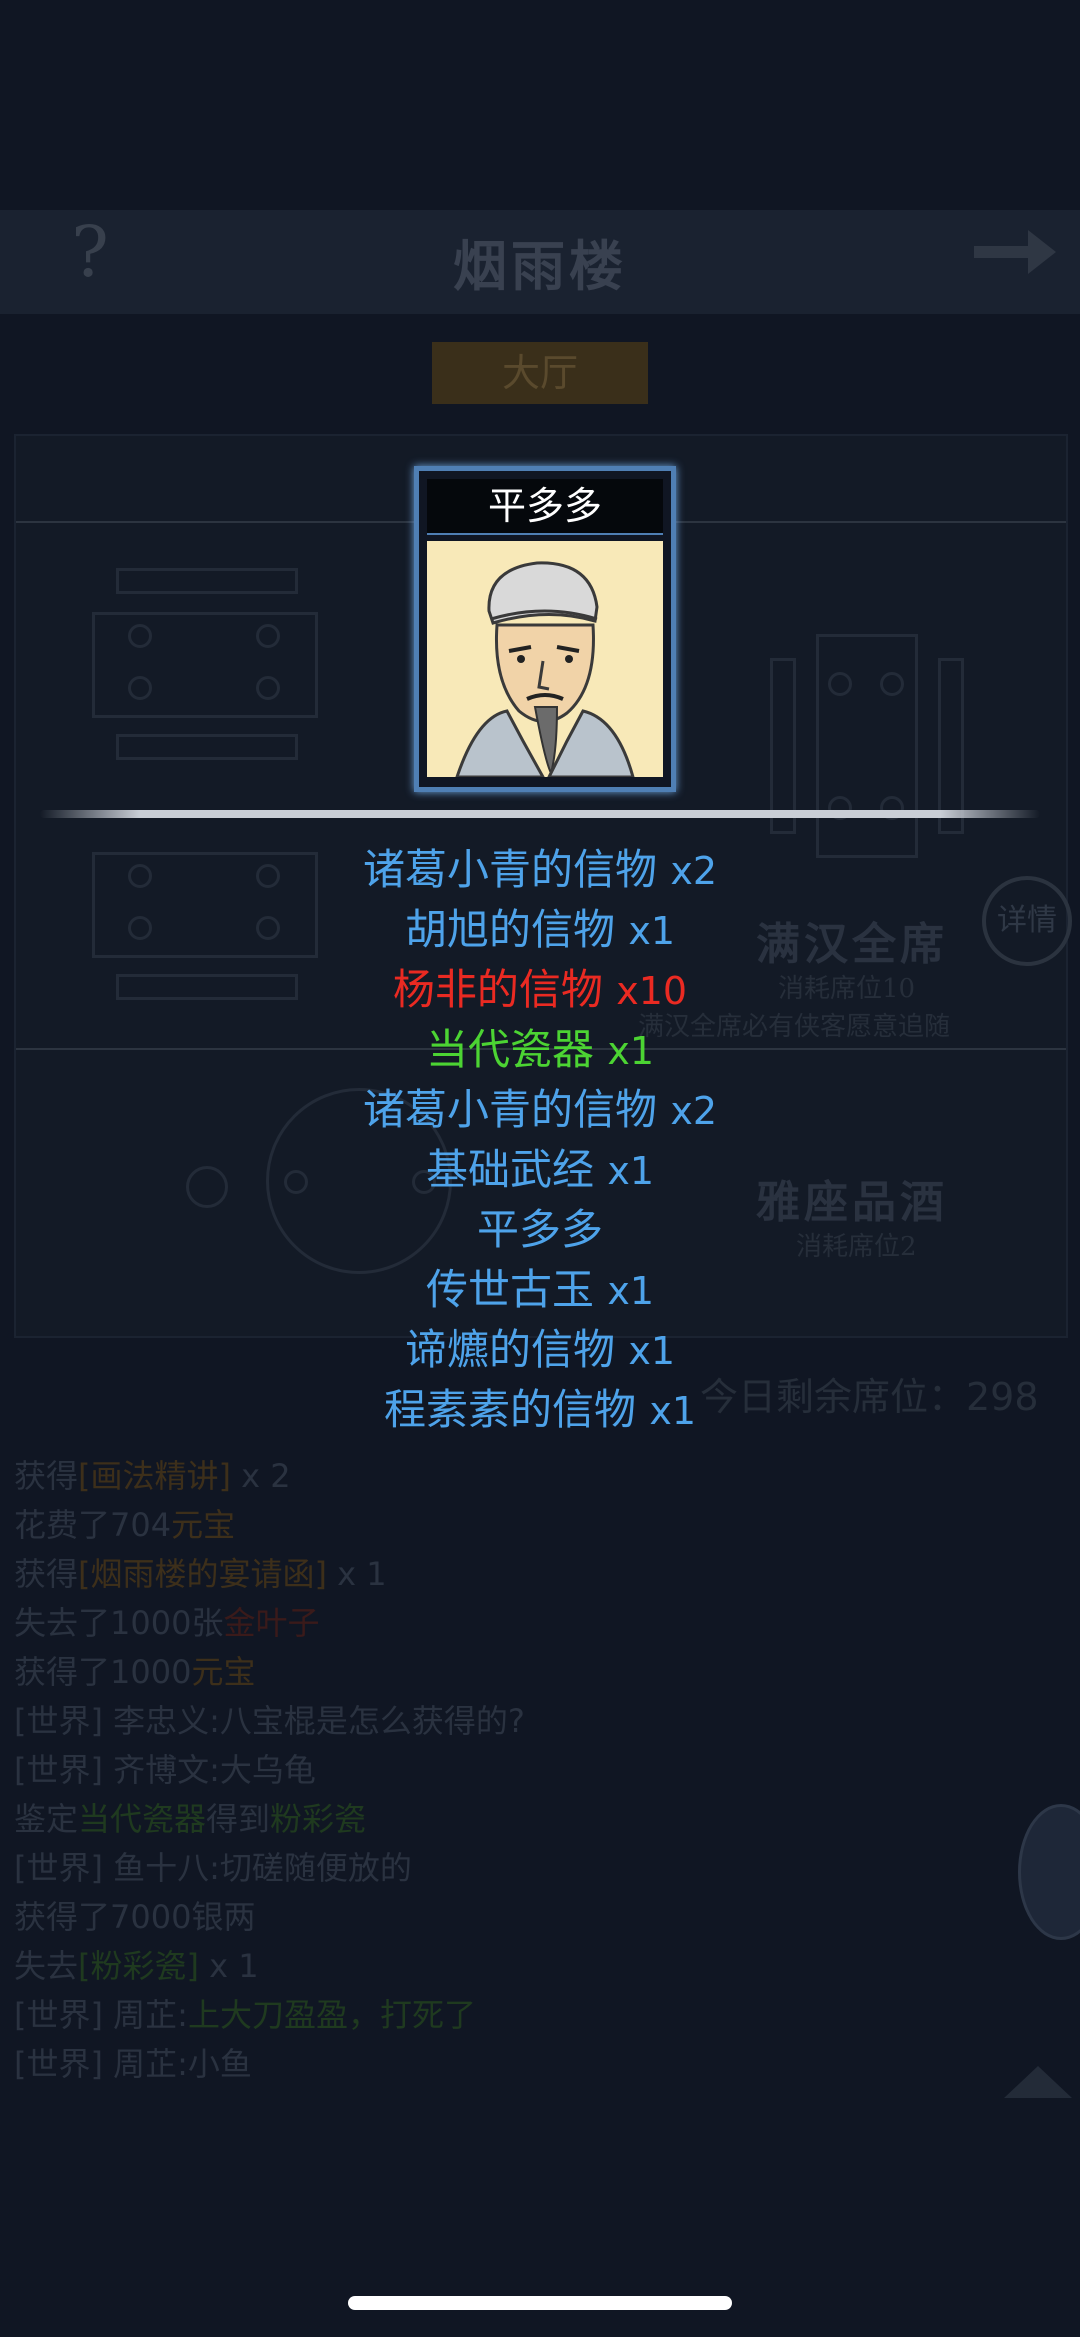 The image size is (1080, 2337). Describe the element at coordinates (514, 2015) in the screenshot. I see `log-line: [世界] 周芷:上大刀盈盈，打死了` at that location.